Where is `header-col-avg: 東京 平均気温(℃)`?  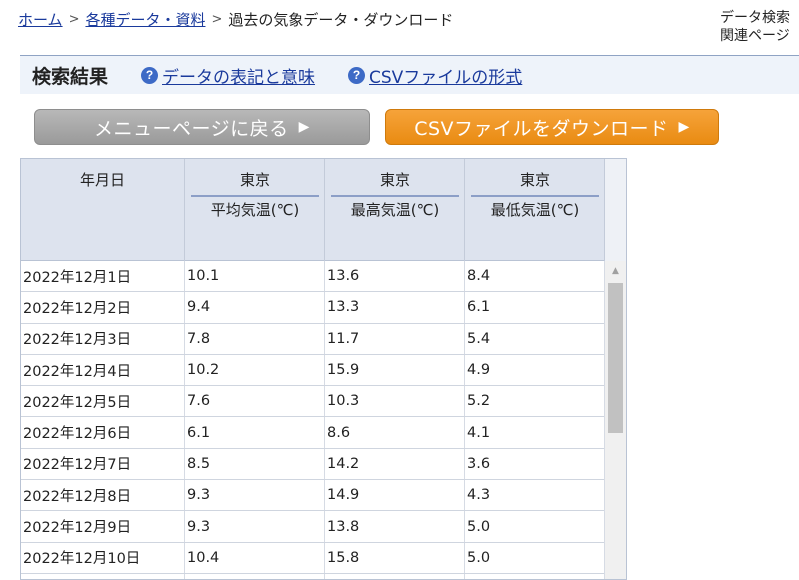
header-col-avg: 東京 平均気温(℃) is located at coordinates (254, 210).